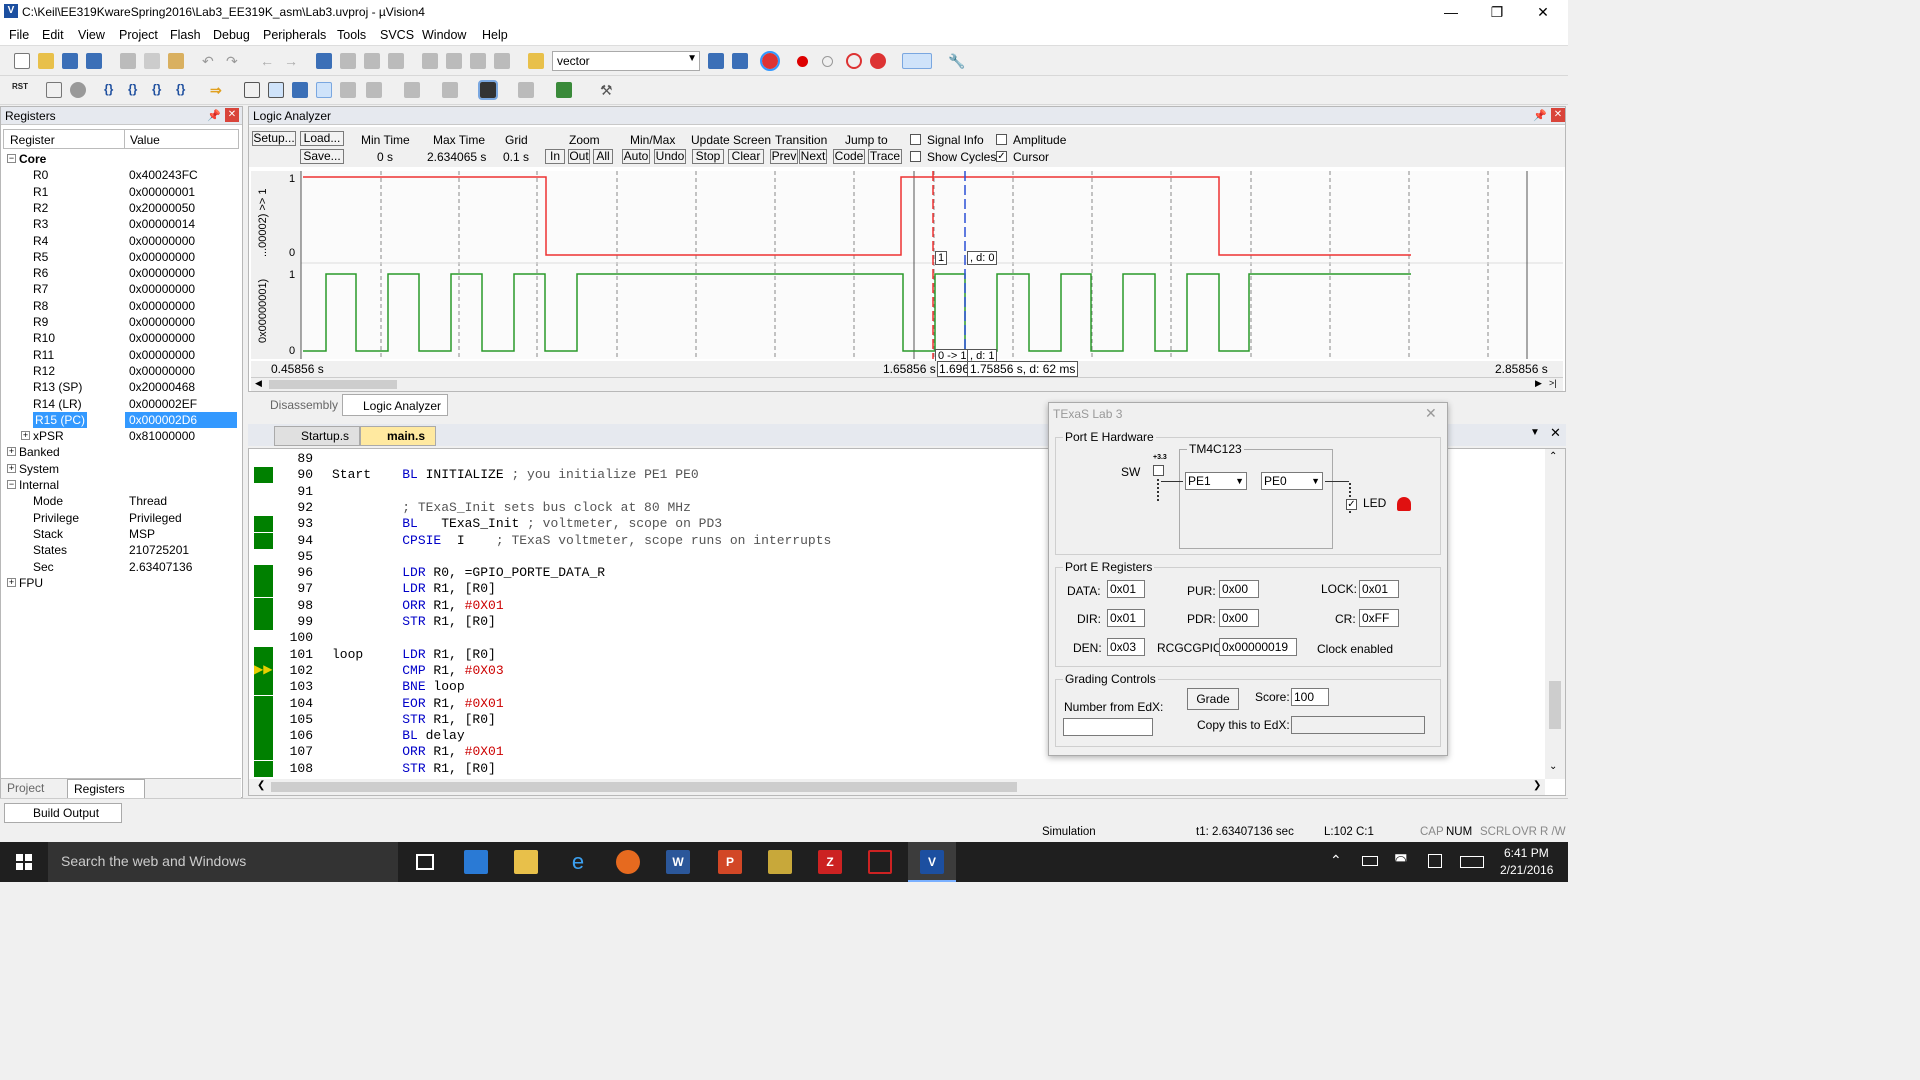 Image resolution: width=1920 pixels, height=1080 pixels. What do you see at coordinates (1239, 589) in the screenshot?
I see `pur-field: 0x00` at bounding box center [1239, 589].